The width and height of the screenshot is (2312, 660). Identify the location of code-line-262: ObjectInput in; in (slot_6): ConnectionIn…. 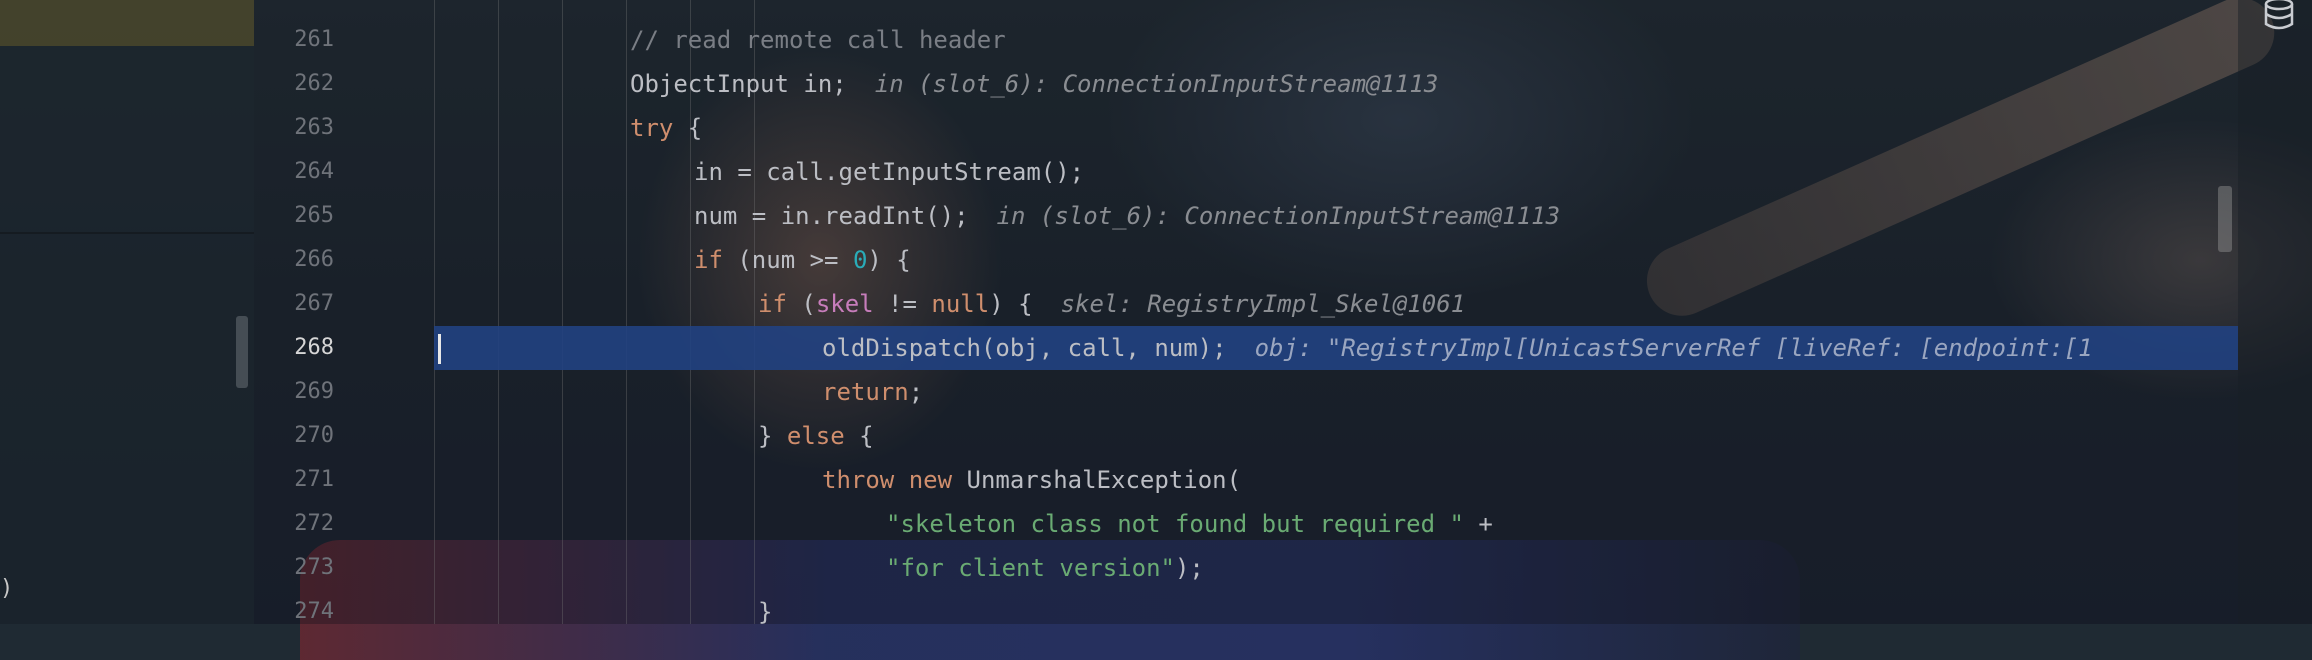
(1336, 84).